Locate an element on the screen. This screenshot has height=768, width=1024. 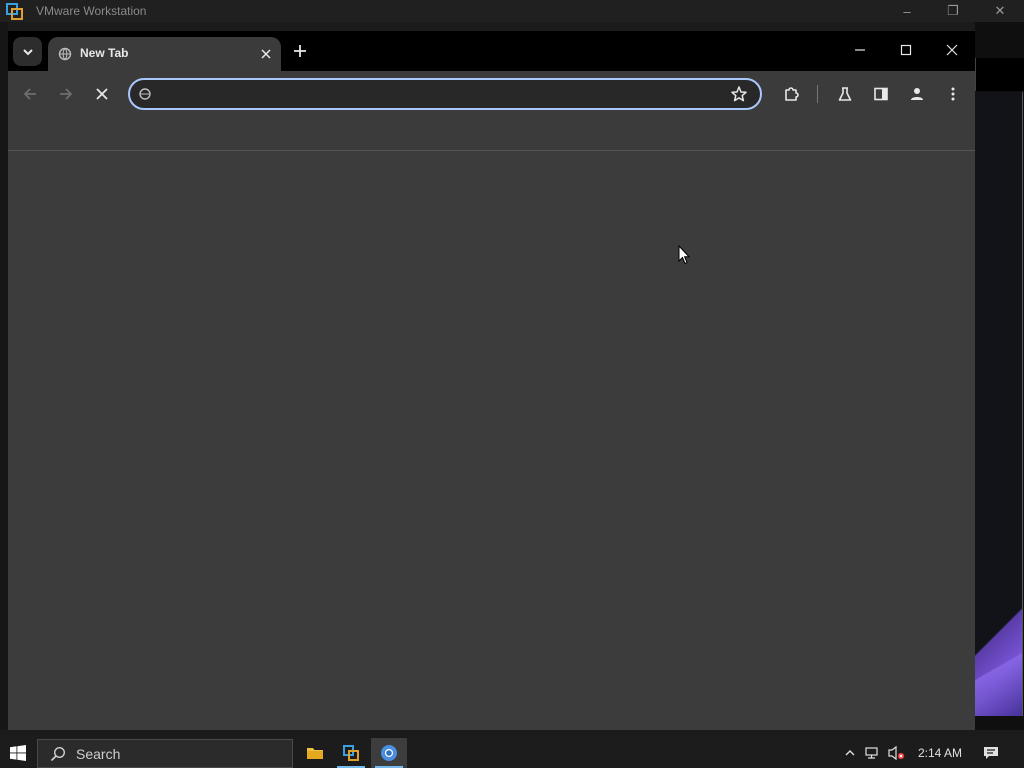
arrow-left-icon is located at coordinates (29, 94).